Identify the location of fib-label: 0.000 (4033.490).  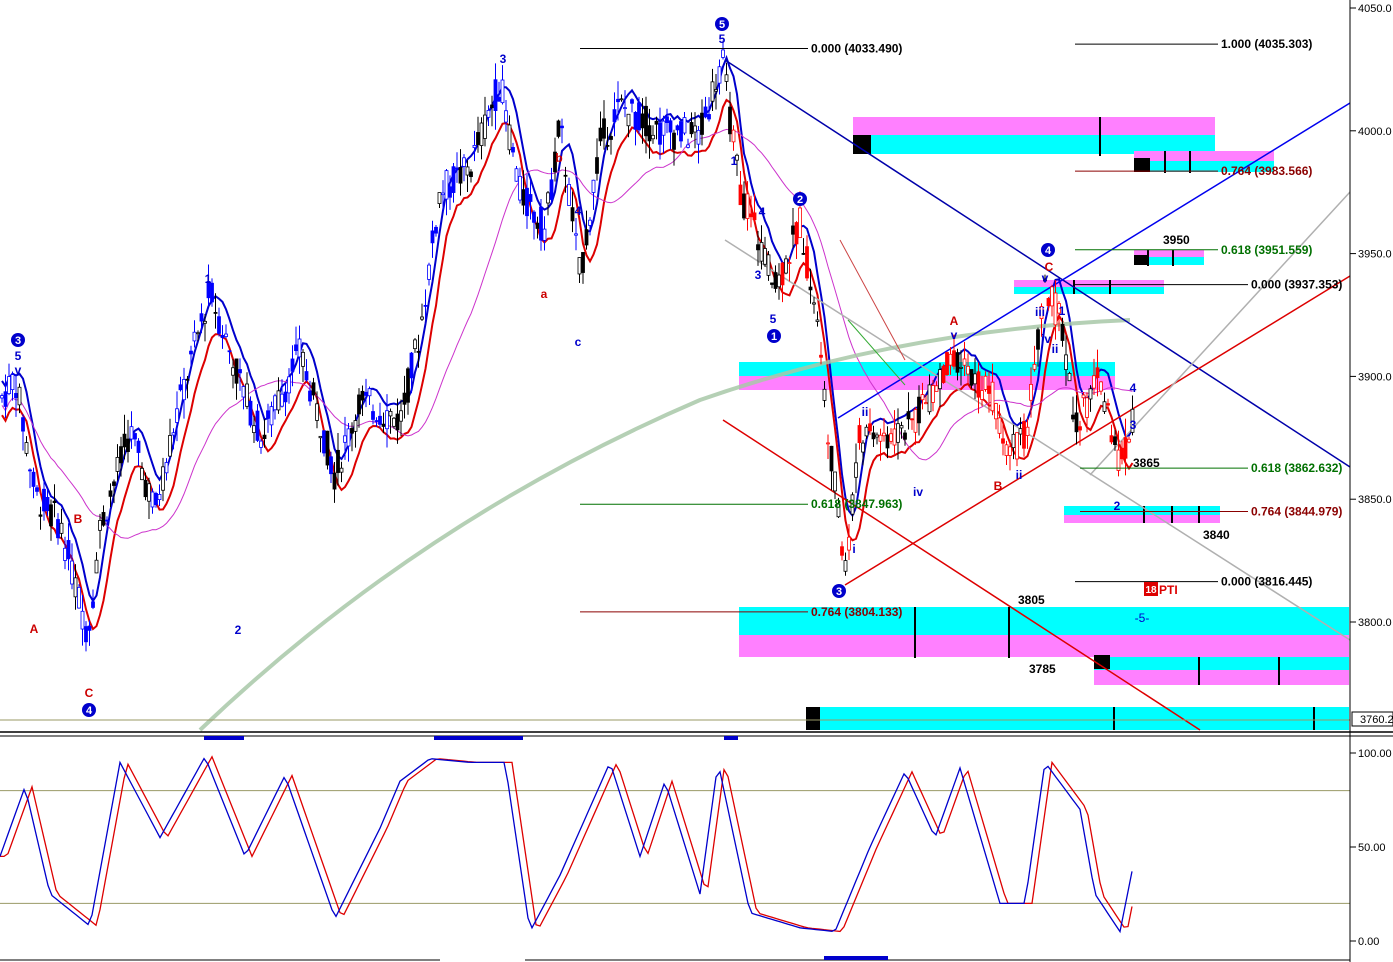
(856, 49).